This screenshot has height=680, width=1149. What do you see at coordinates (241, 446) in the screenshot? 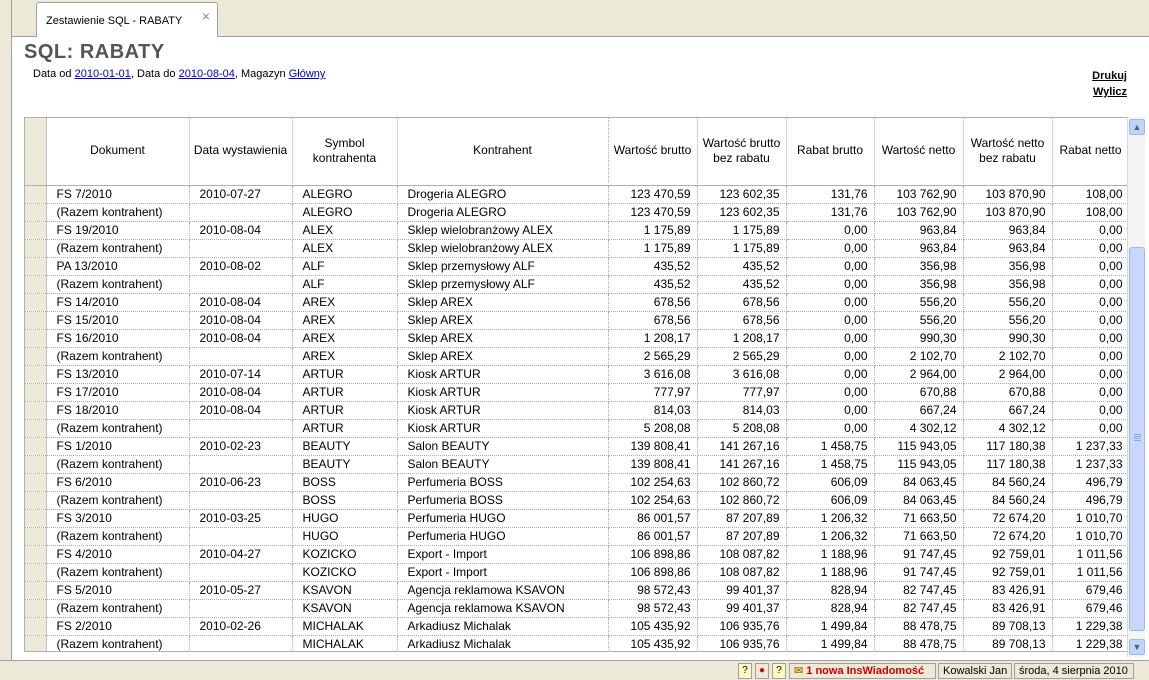
I see `data-cell: 2010-02-23` at bounding box center [241, 446].